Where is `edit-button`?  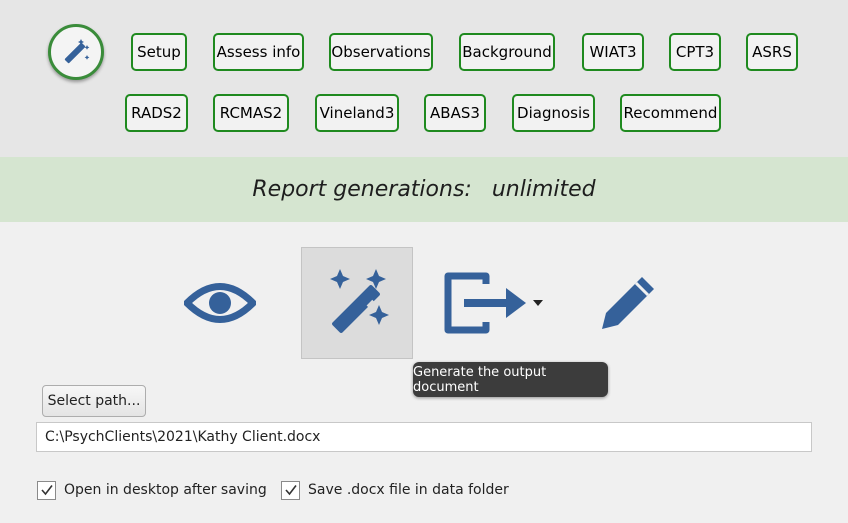 edit-button is located at coordinates (628, 303).